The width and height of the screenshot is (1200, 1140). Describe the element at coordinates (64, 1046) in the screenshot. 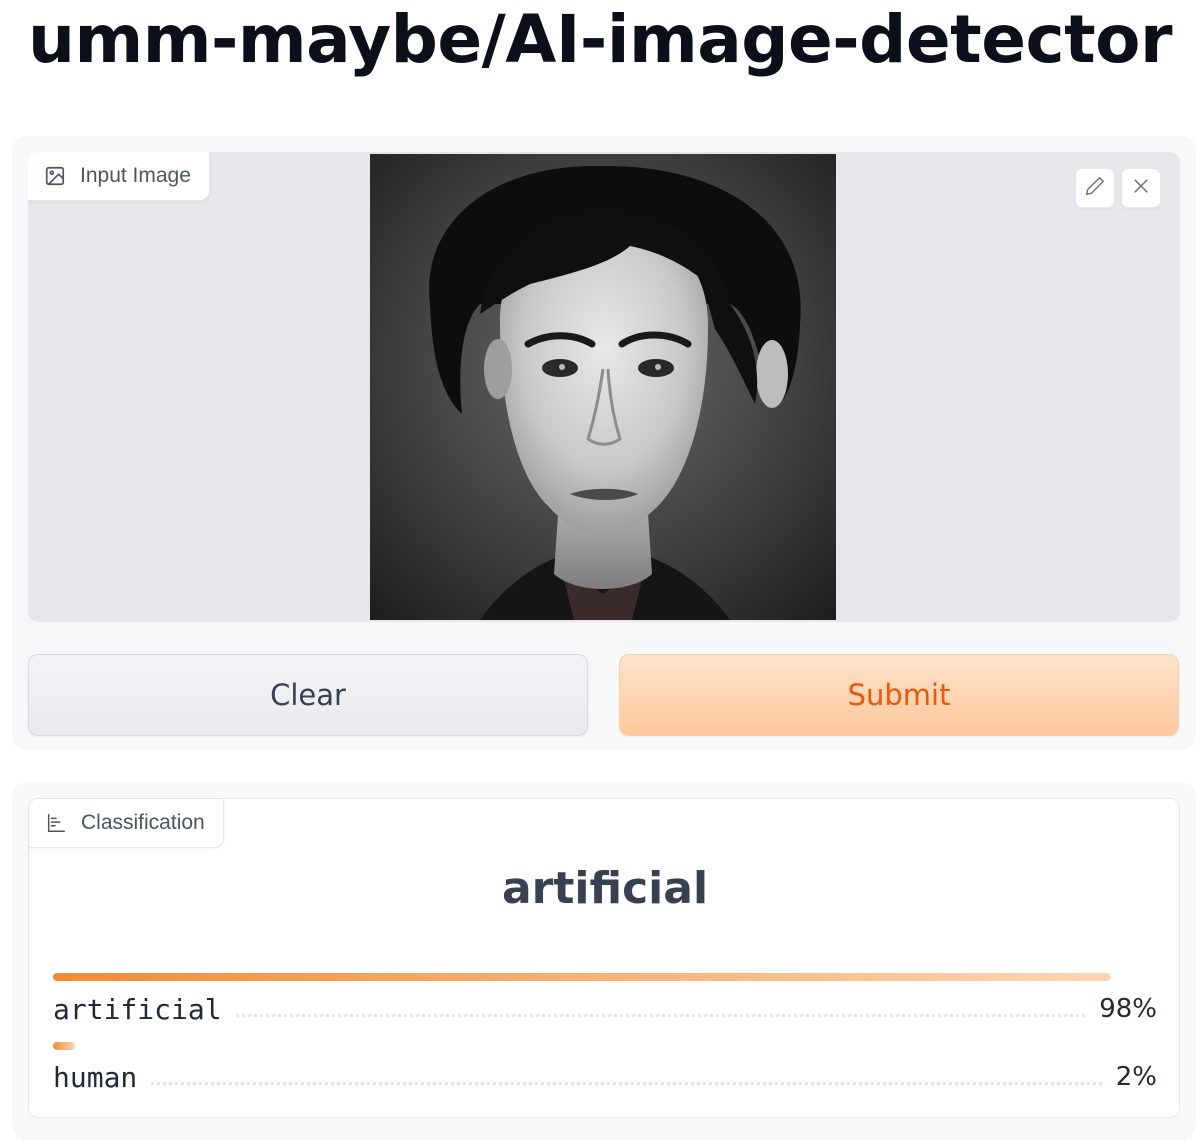

I see `confidence-bar-human` at that location.